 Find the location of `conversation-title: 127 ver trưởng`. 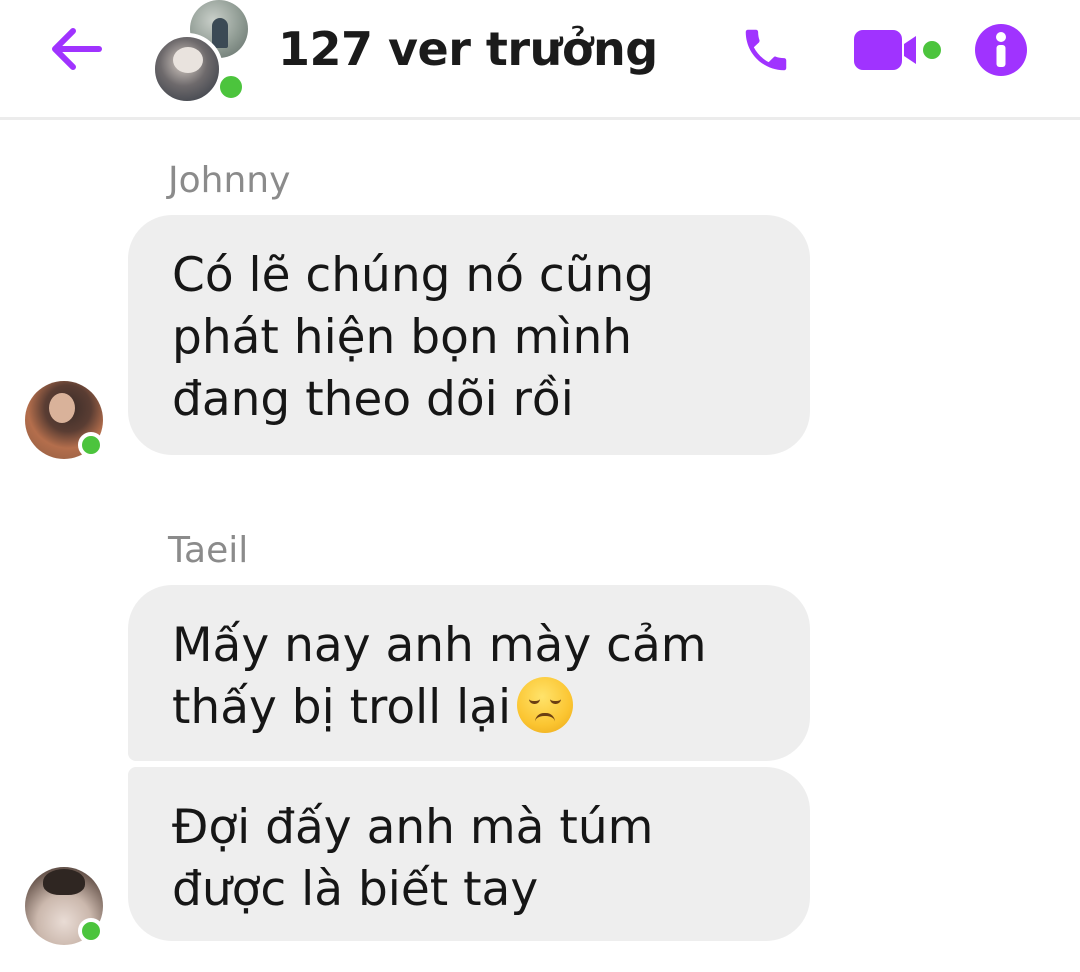

conversation-title: 127 ver trưởng is located at coordinates (468, 49).